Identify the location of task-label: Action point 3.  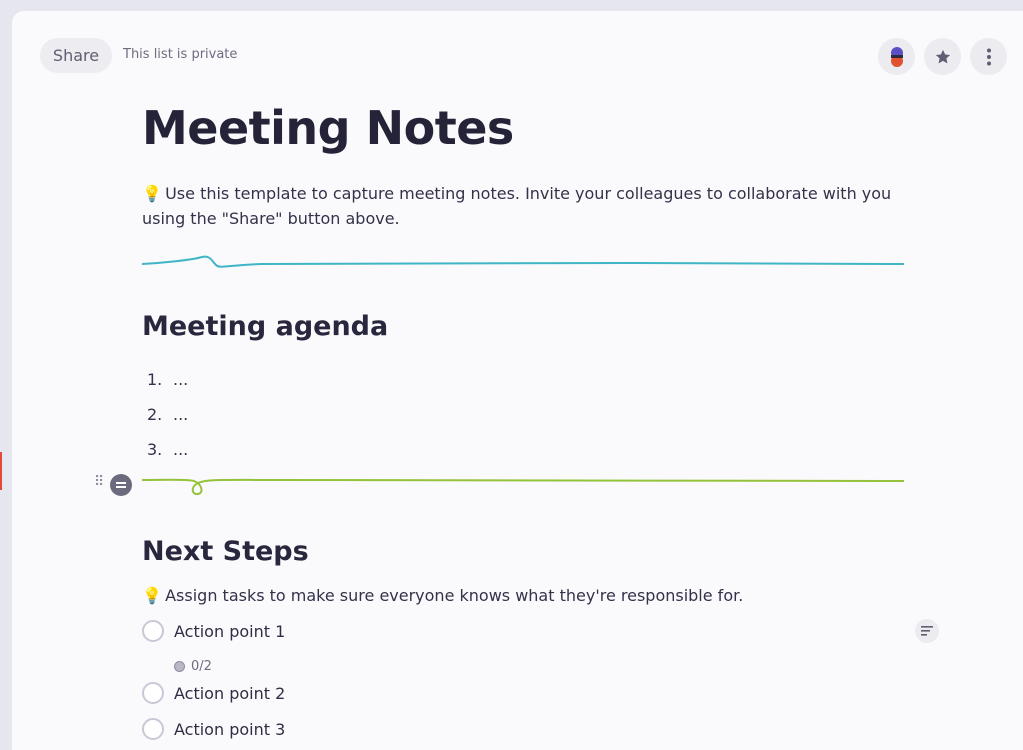
(229, 729).